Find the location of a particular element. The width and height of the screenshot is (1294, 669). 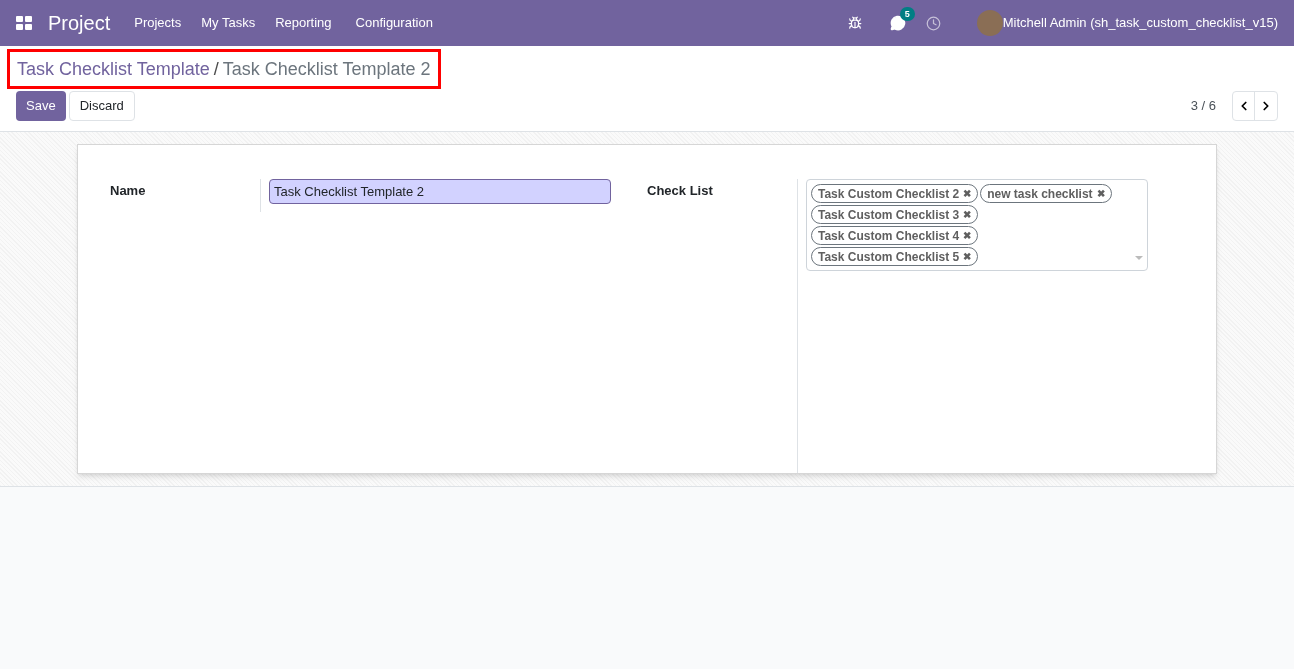

chat-icon is located at coordinates (897, 23).